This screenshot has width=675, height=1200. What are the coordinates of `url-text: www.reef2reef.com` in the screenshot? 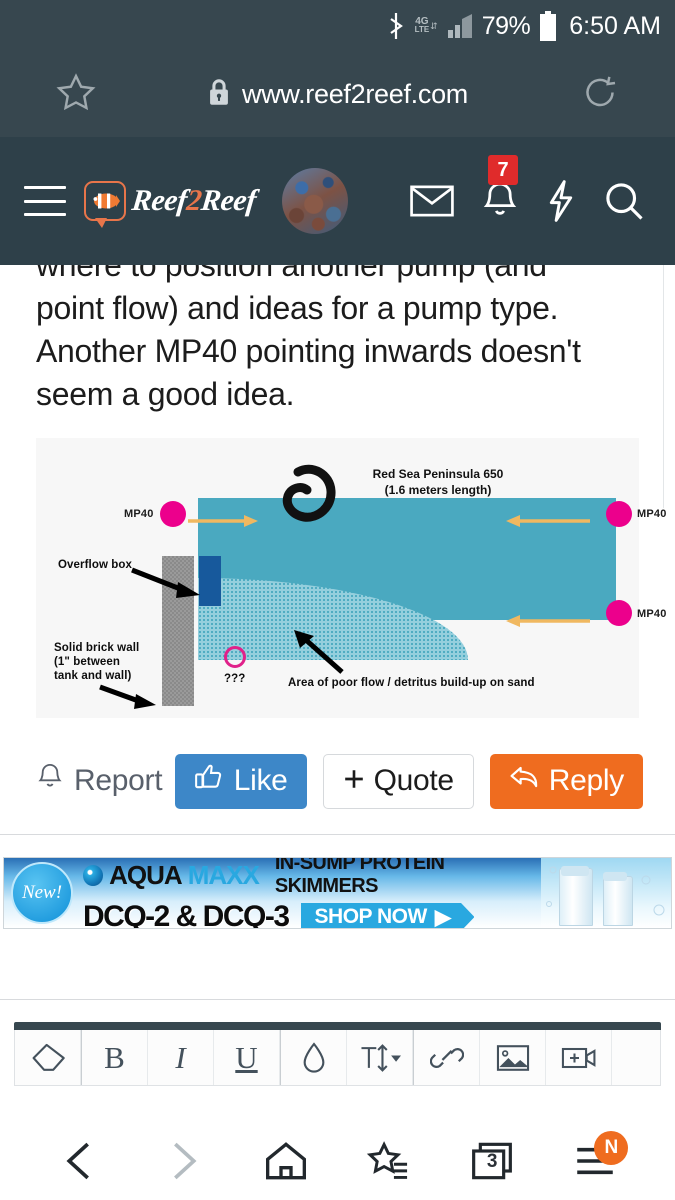 It's located at (355, 94).